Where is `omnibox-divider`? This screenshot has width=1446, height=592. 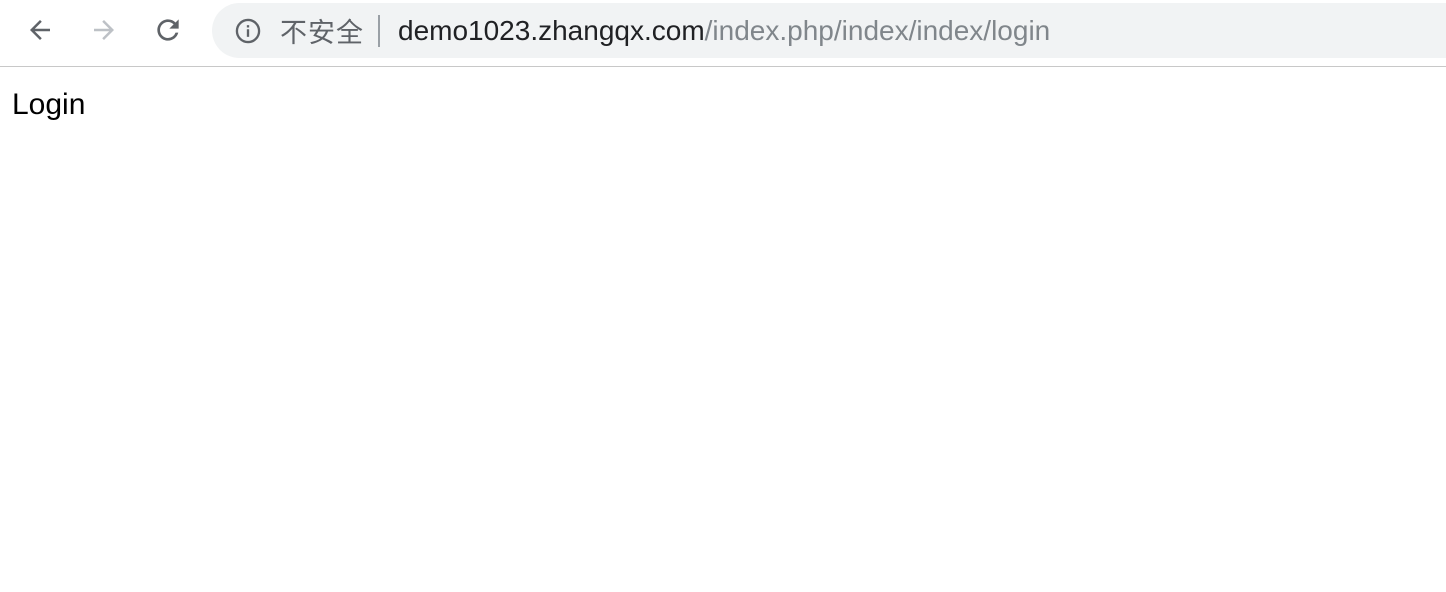 omnibox-divider is located at coordinates (379, 30).